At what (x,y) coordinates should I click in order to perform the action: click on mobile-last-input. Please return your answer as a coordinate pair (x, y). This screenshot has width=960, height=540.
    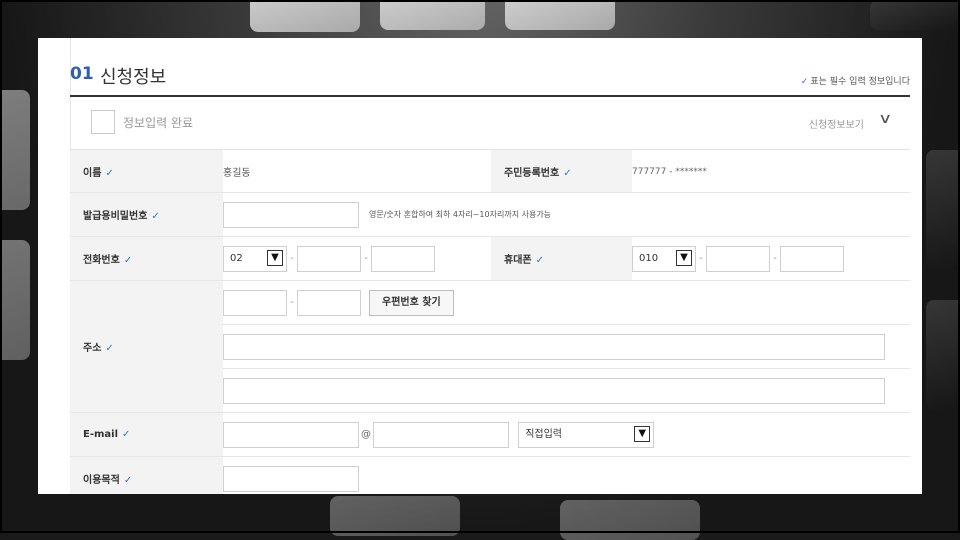
    Looking at the image, I should click on (812, 258).